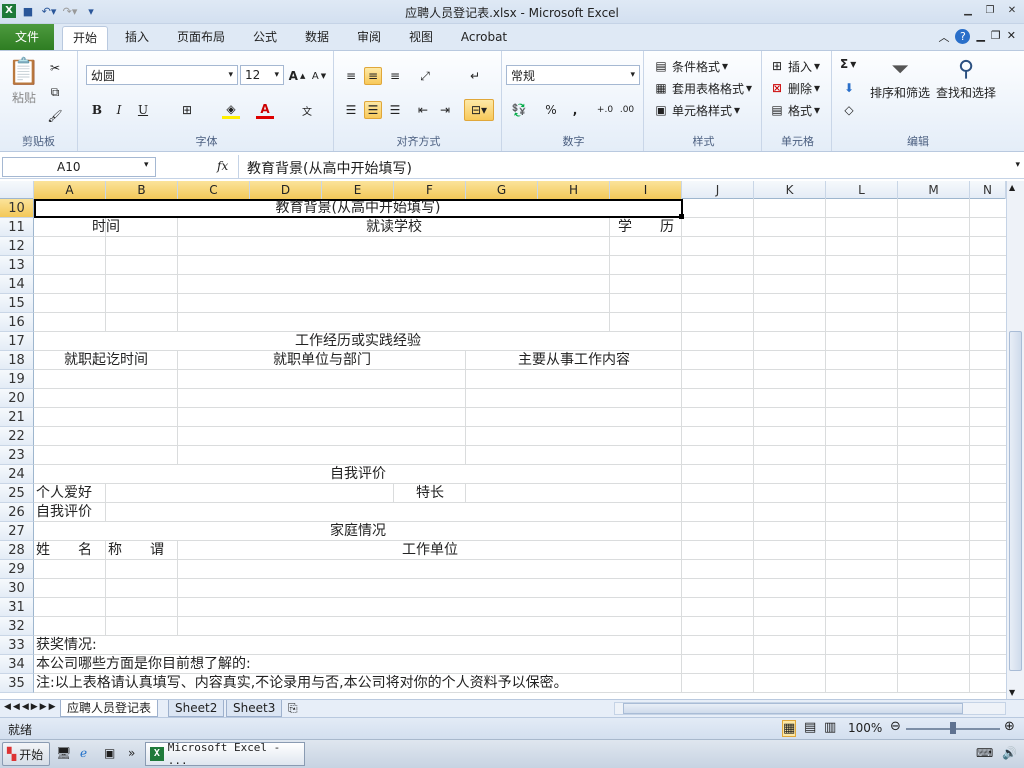 The width and height of the screenshot is (1024, 768). What do you see at coordinates (790, 190) in the screenshot?
I see `column-header: K` at bounding box center [790, 190].